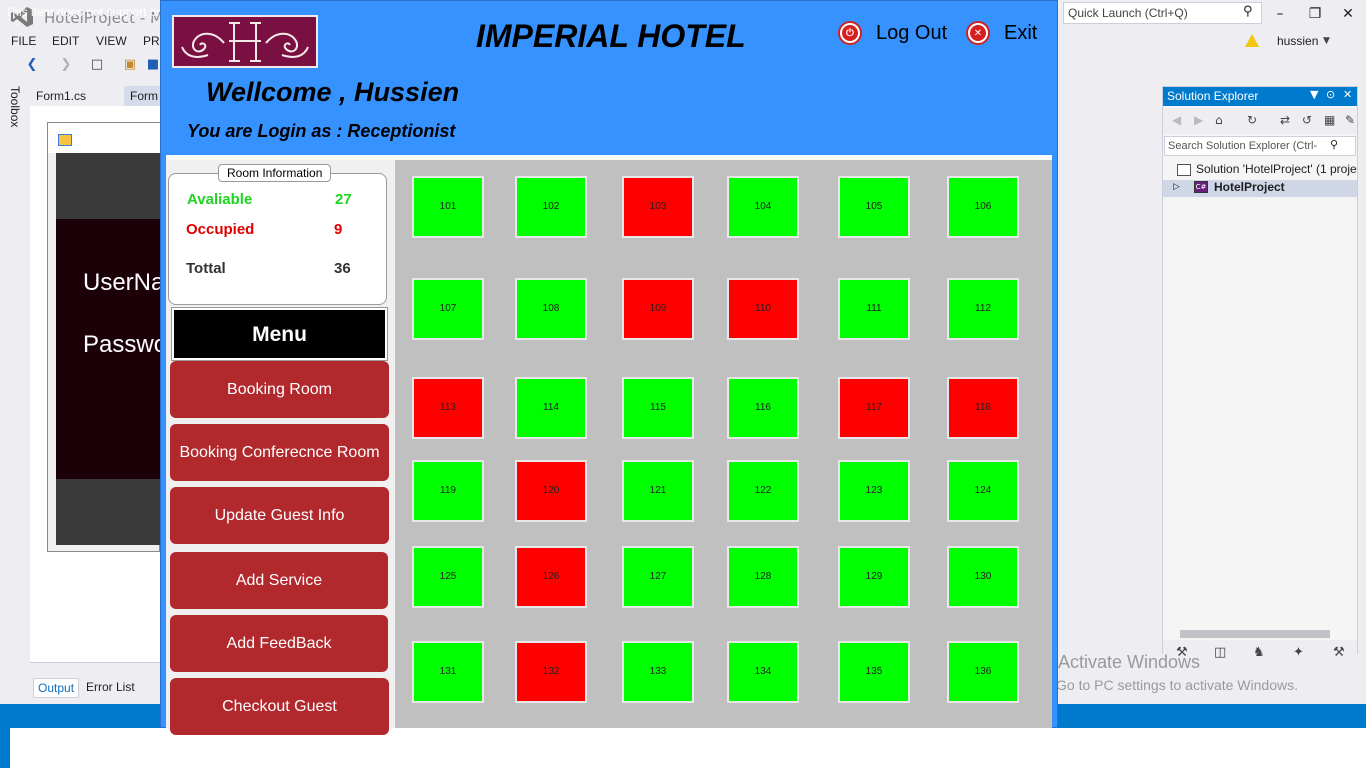  Describe the element at coordinates (850, 33) in the screenshot. I see `power-icon: ⏻` at that location.